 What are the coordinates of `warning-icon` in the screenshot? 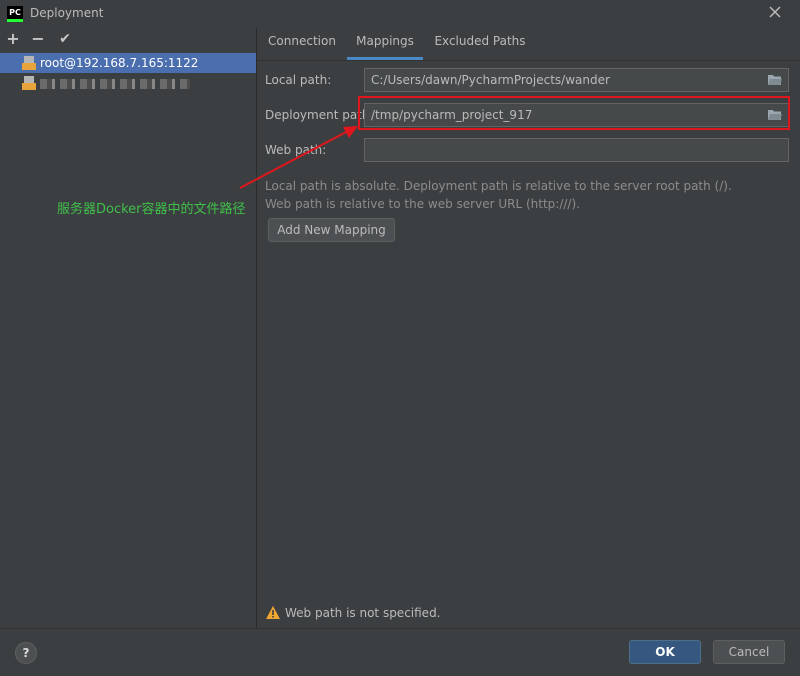 It's located at (273, 612).